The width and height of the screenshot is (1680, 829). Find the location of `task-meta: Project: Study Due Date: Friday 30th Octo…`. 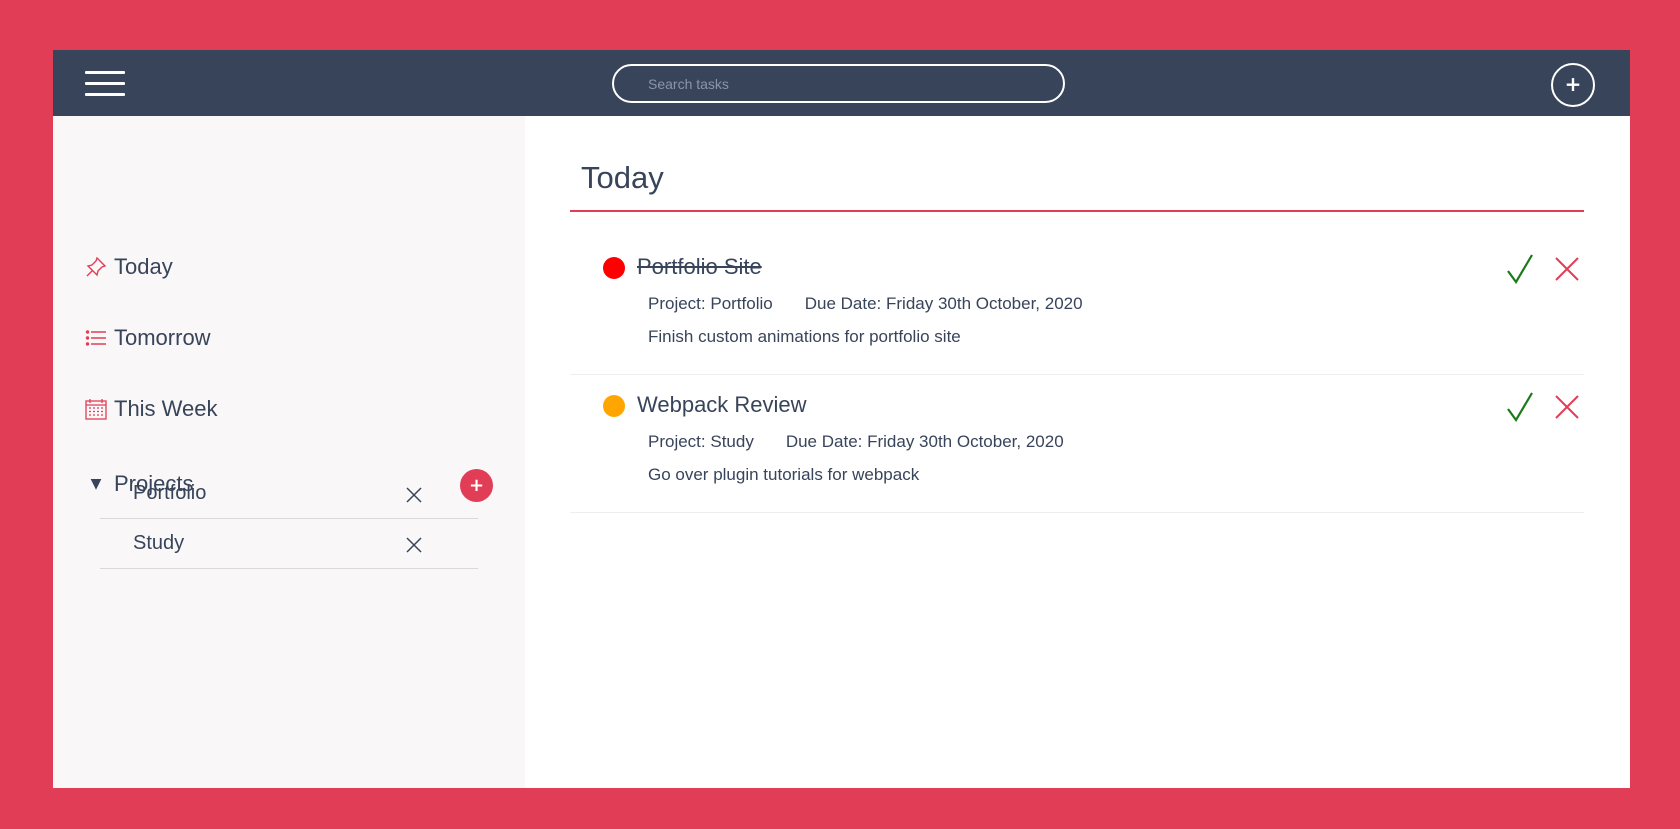

task-meta: Project: Study Due Date: Friday 30th Octo… is located at coordinates (856, 442).